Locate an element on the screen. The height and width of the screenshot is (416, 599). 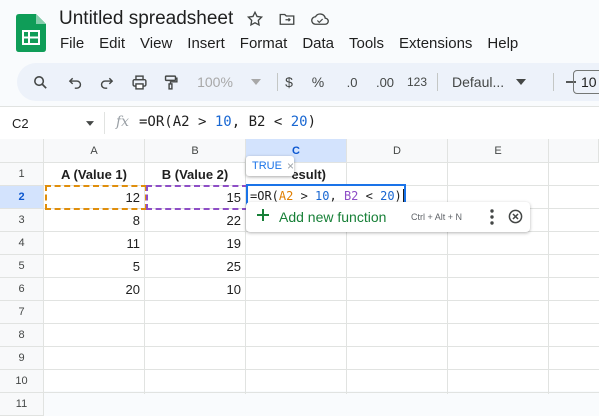
undo-icon is located at coordinates (75, 82).